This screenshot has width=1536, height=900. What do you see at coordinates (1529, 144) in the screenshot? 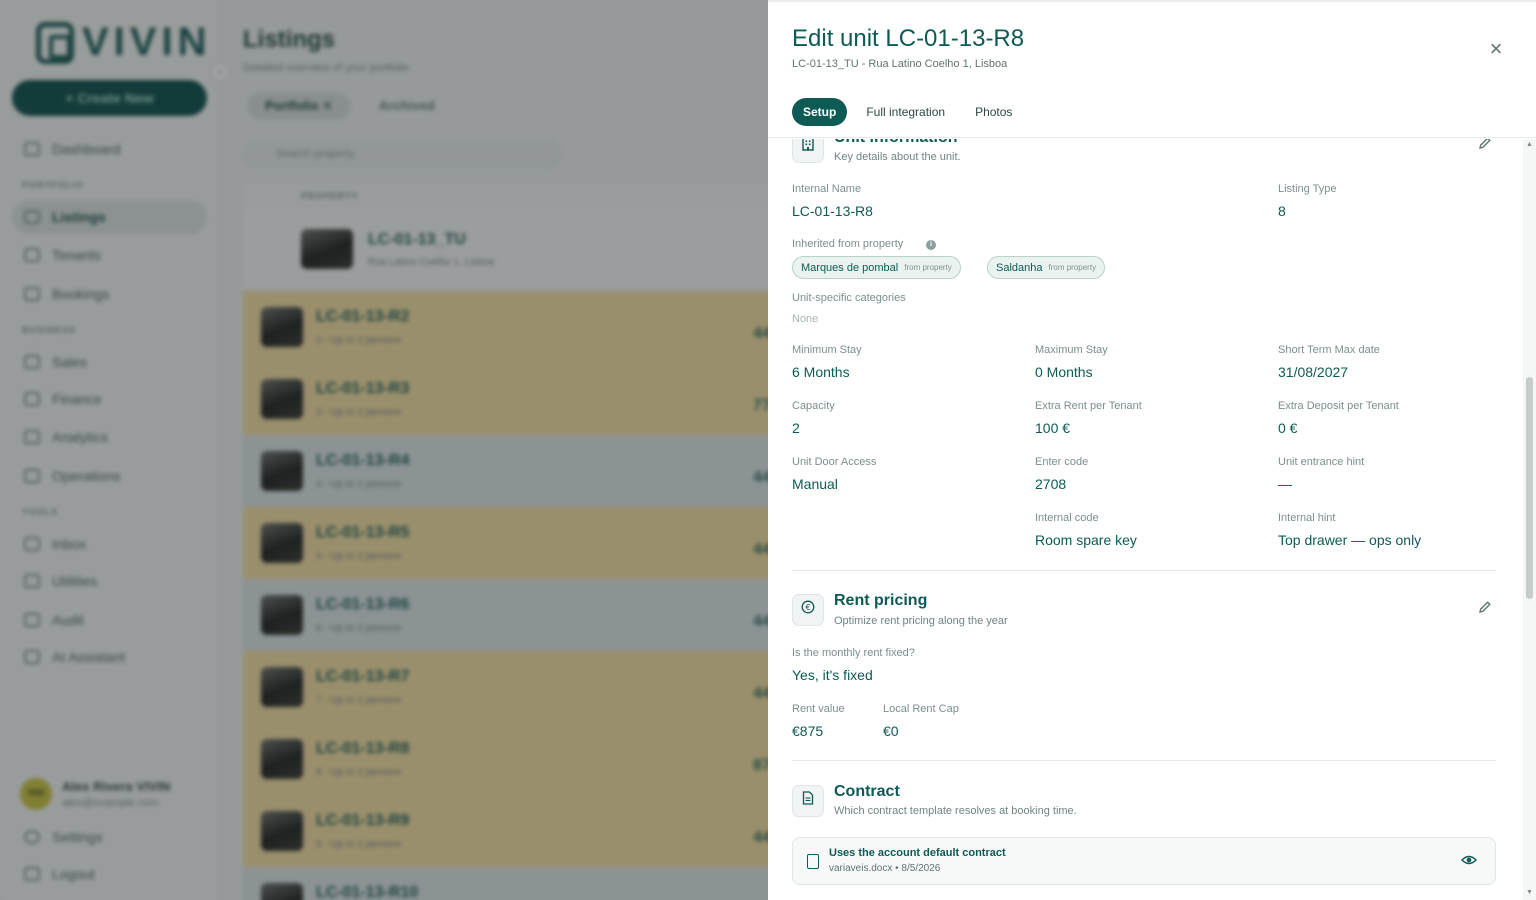
I see `scroll-up-icon: ▲` at bounding box center [1529, 144].